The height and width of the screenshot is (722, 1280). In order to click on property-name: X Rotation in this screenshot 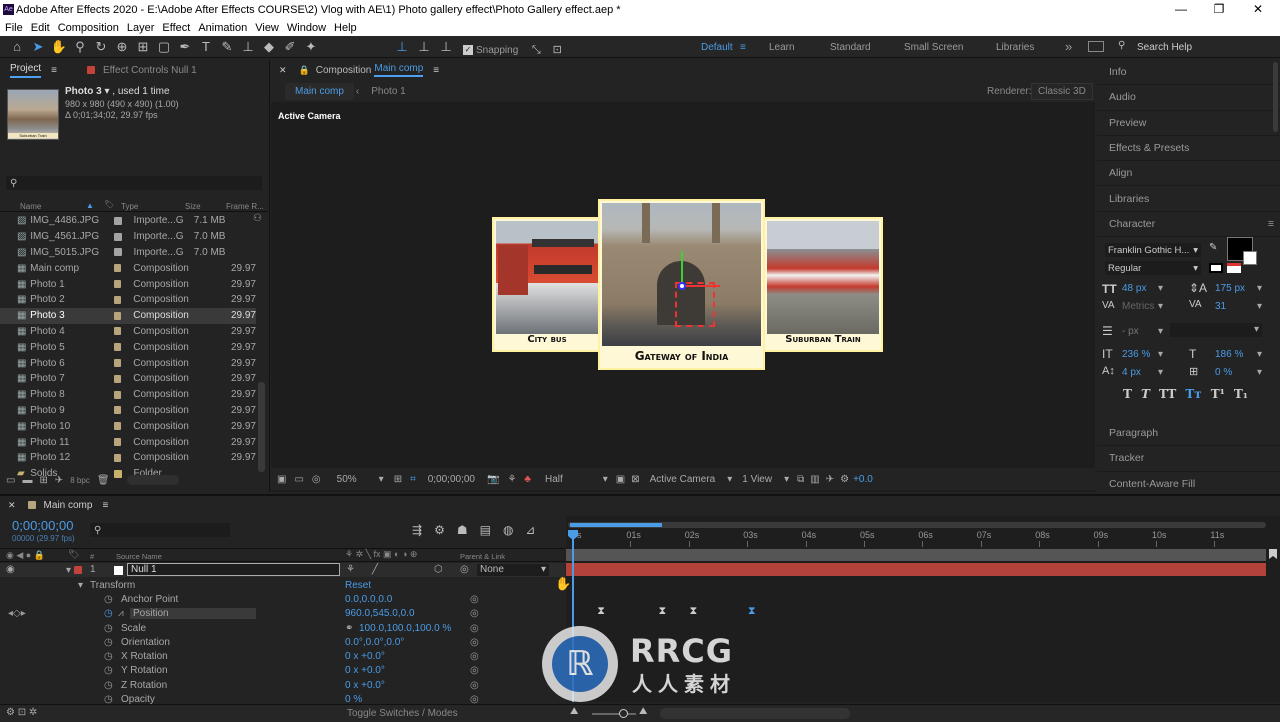, I will do `click(188, 656)`.